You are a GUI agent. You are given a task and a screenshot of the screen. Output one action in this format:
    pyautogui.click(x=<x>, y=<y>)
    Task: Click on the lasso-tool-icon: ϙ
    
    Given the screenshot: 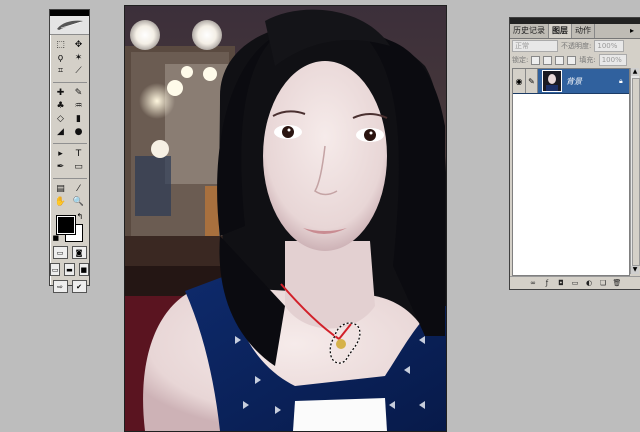 What is the action you would take?
    pyautogui.click(x=61, y=58)
    